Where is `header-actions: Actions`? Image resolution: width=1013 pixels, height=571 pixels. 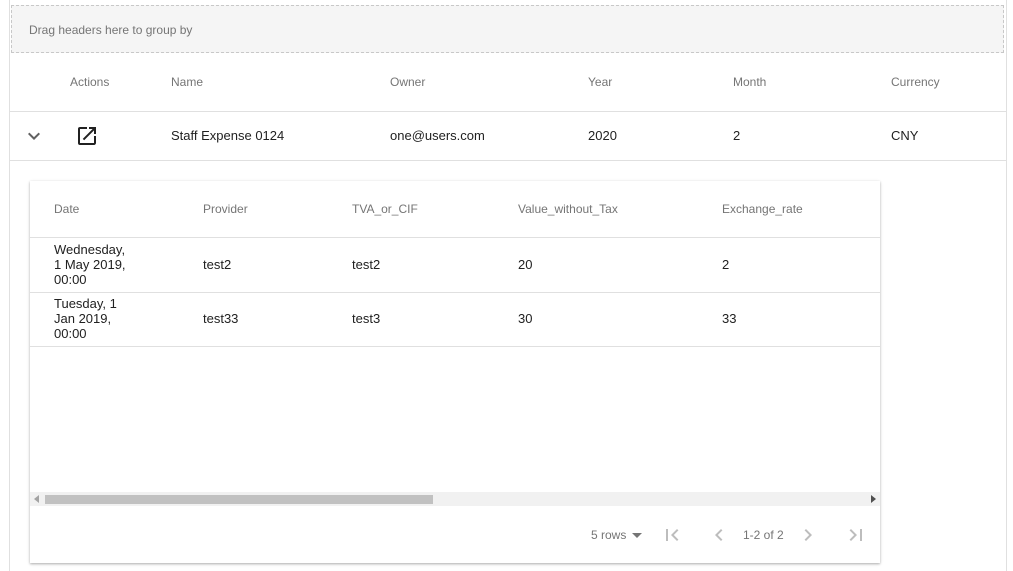
header-actions: Actions is located at coordinates (90, 82).